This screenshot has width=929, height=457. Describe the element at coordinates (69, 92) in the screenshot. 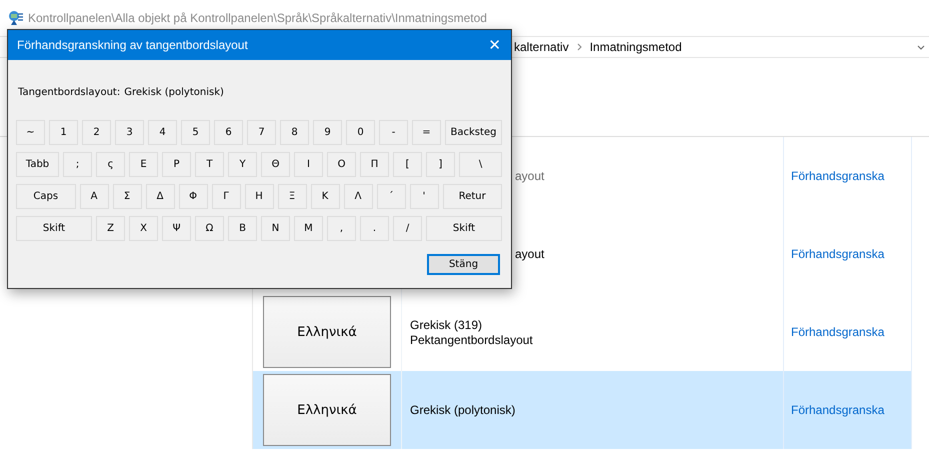

I see `layout-label: Tangentbordslayout:` at that location.